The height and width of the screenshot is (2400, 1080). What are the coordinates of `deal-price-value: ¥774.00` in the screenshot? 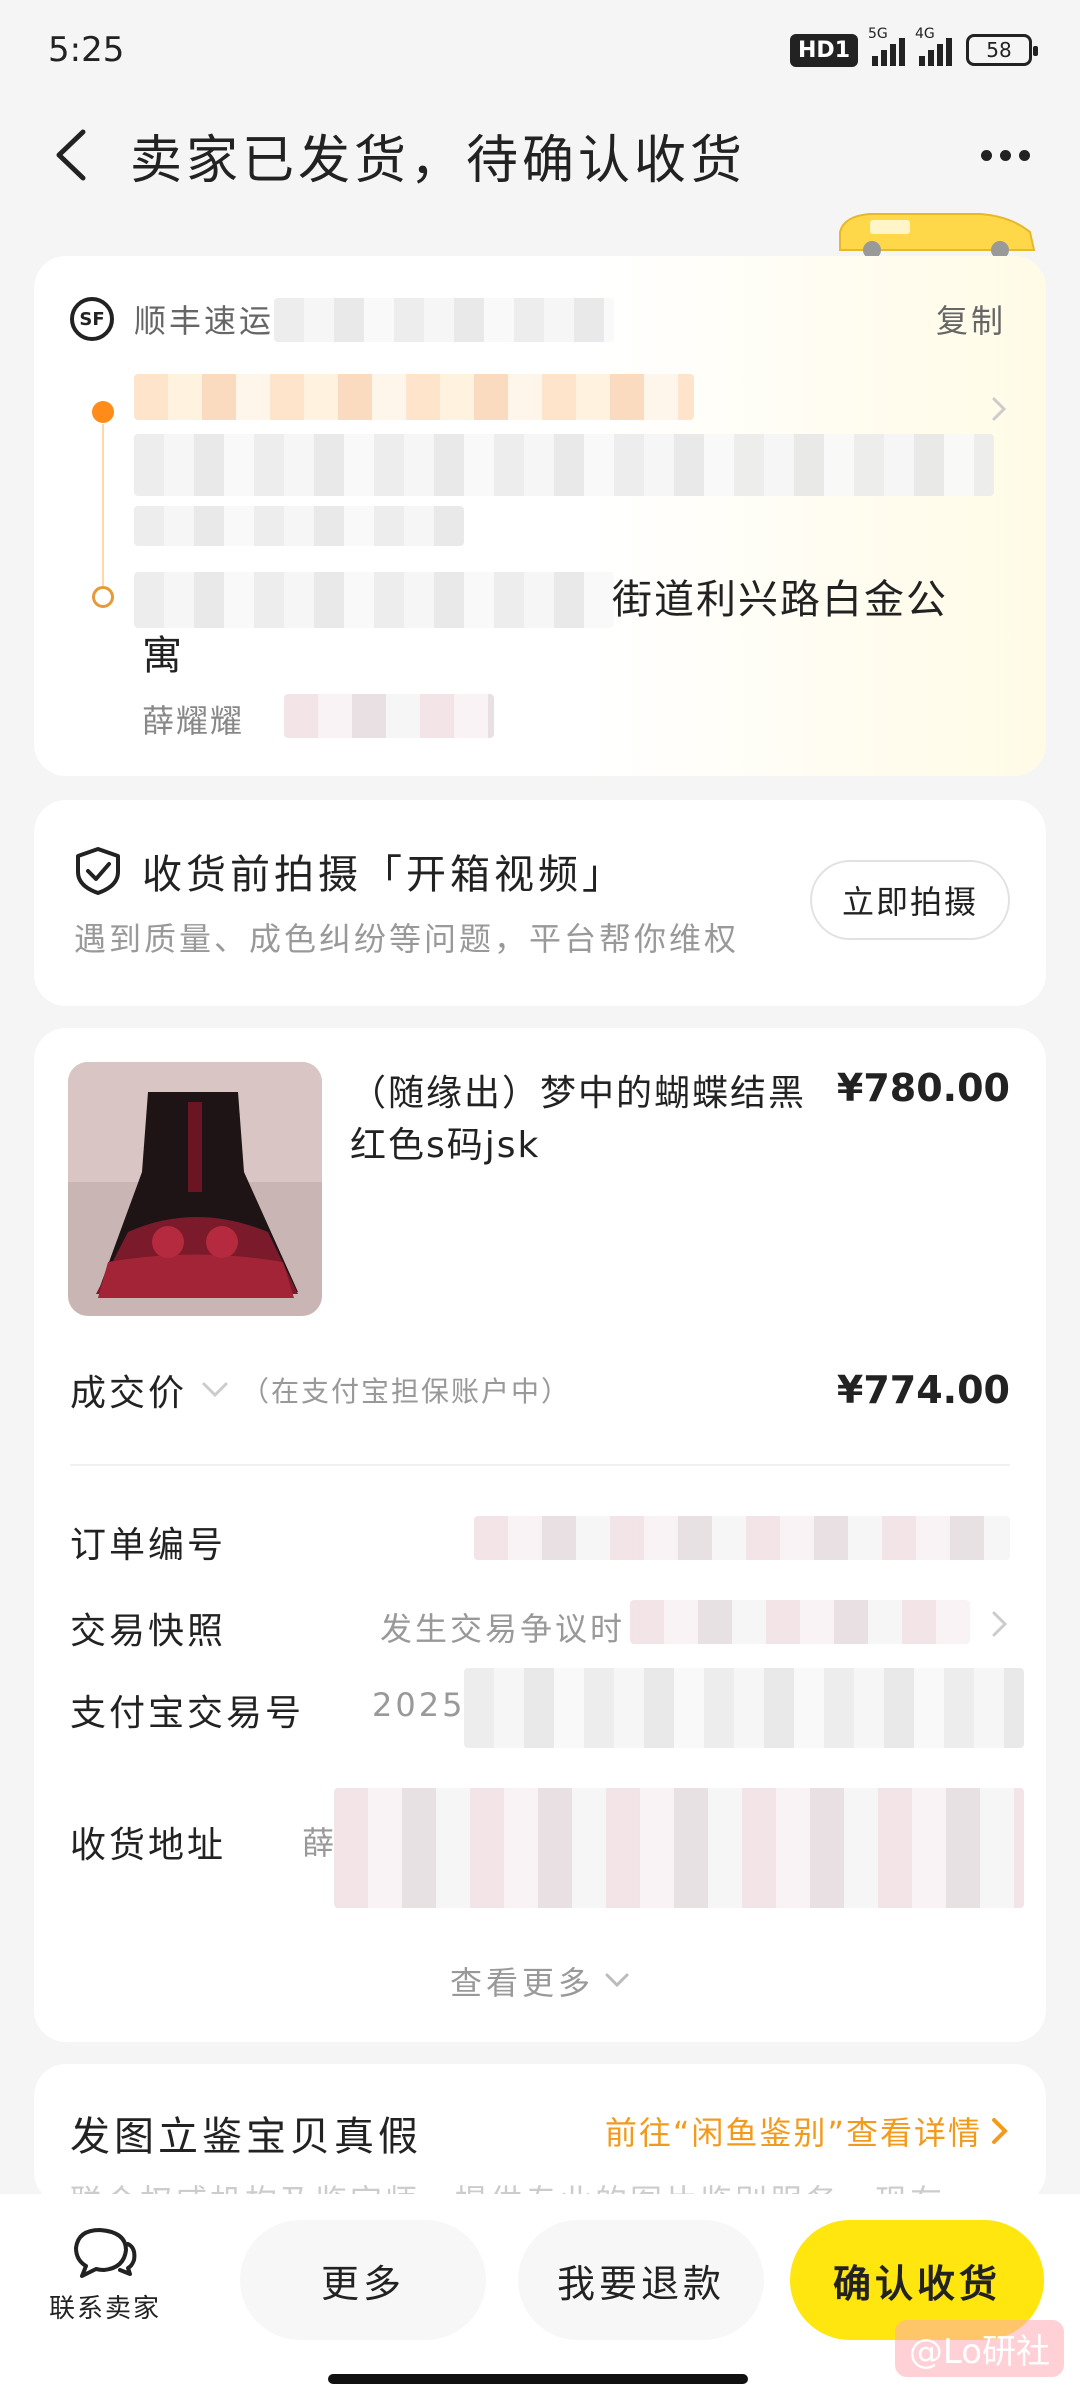 It's located at (923, 1390).